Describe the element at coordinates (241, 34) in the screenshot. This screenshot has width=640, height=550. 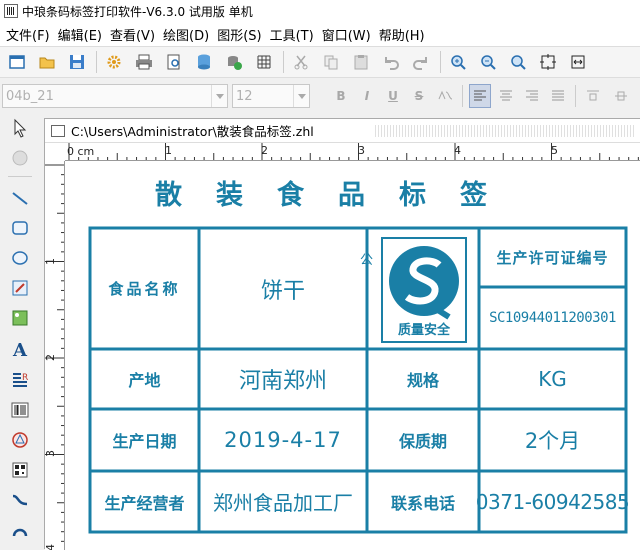
I see `menu-shape: 图形(S)` at that location.